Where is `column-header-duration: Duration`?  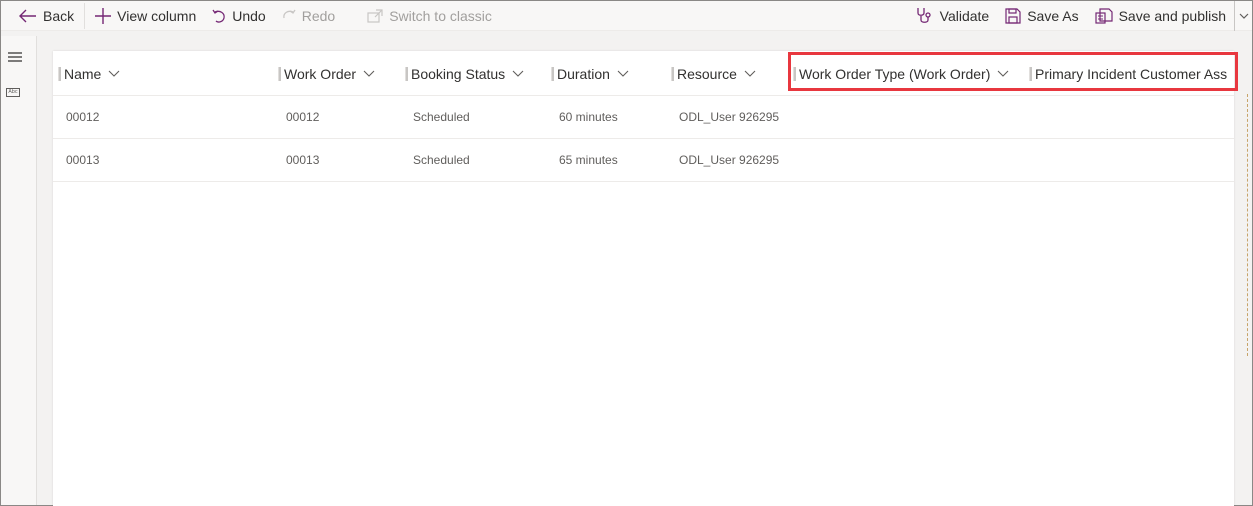
column-header-duration: Duration is located at coordinates (590, 73).